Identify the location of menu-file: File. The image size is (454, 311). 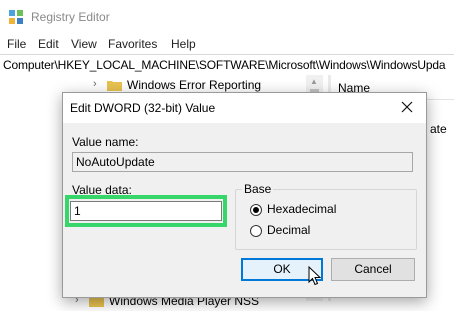
(16, 44).